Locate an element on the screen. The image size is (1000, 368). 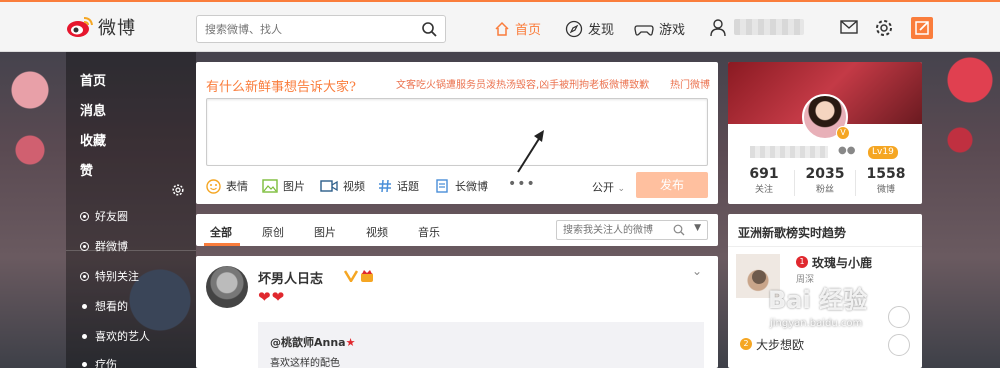
top-navigation-bar: 微博 首页 发现 游戏 is located at coordinates (500, 26).